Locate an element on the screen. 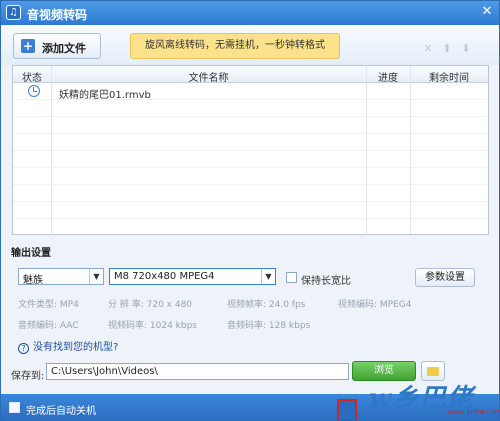  help-link-text: 没有找到您的机型? is located at coordinates (76, 347).